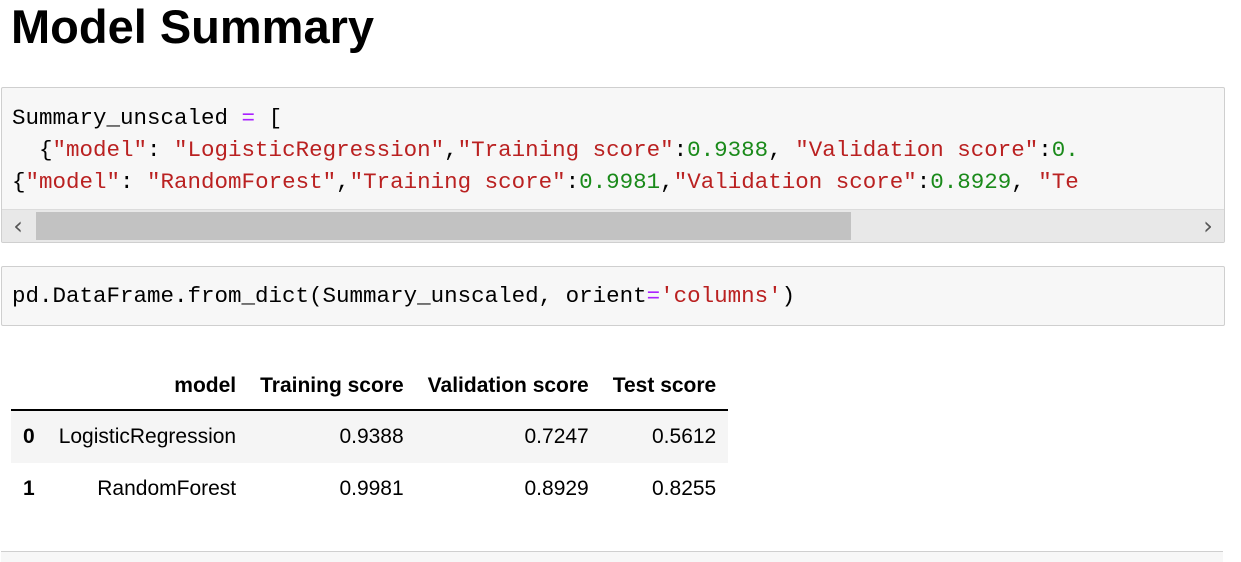 This screenshot has height=562, width=1241. I want to click on row-index: 1, so click(29, 488).